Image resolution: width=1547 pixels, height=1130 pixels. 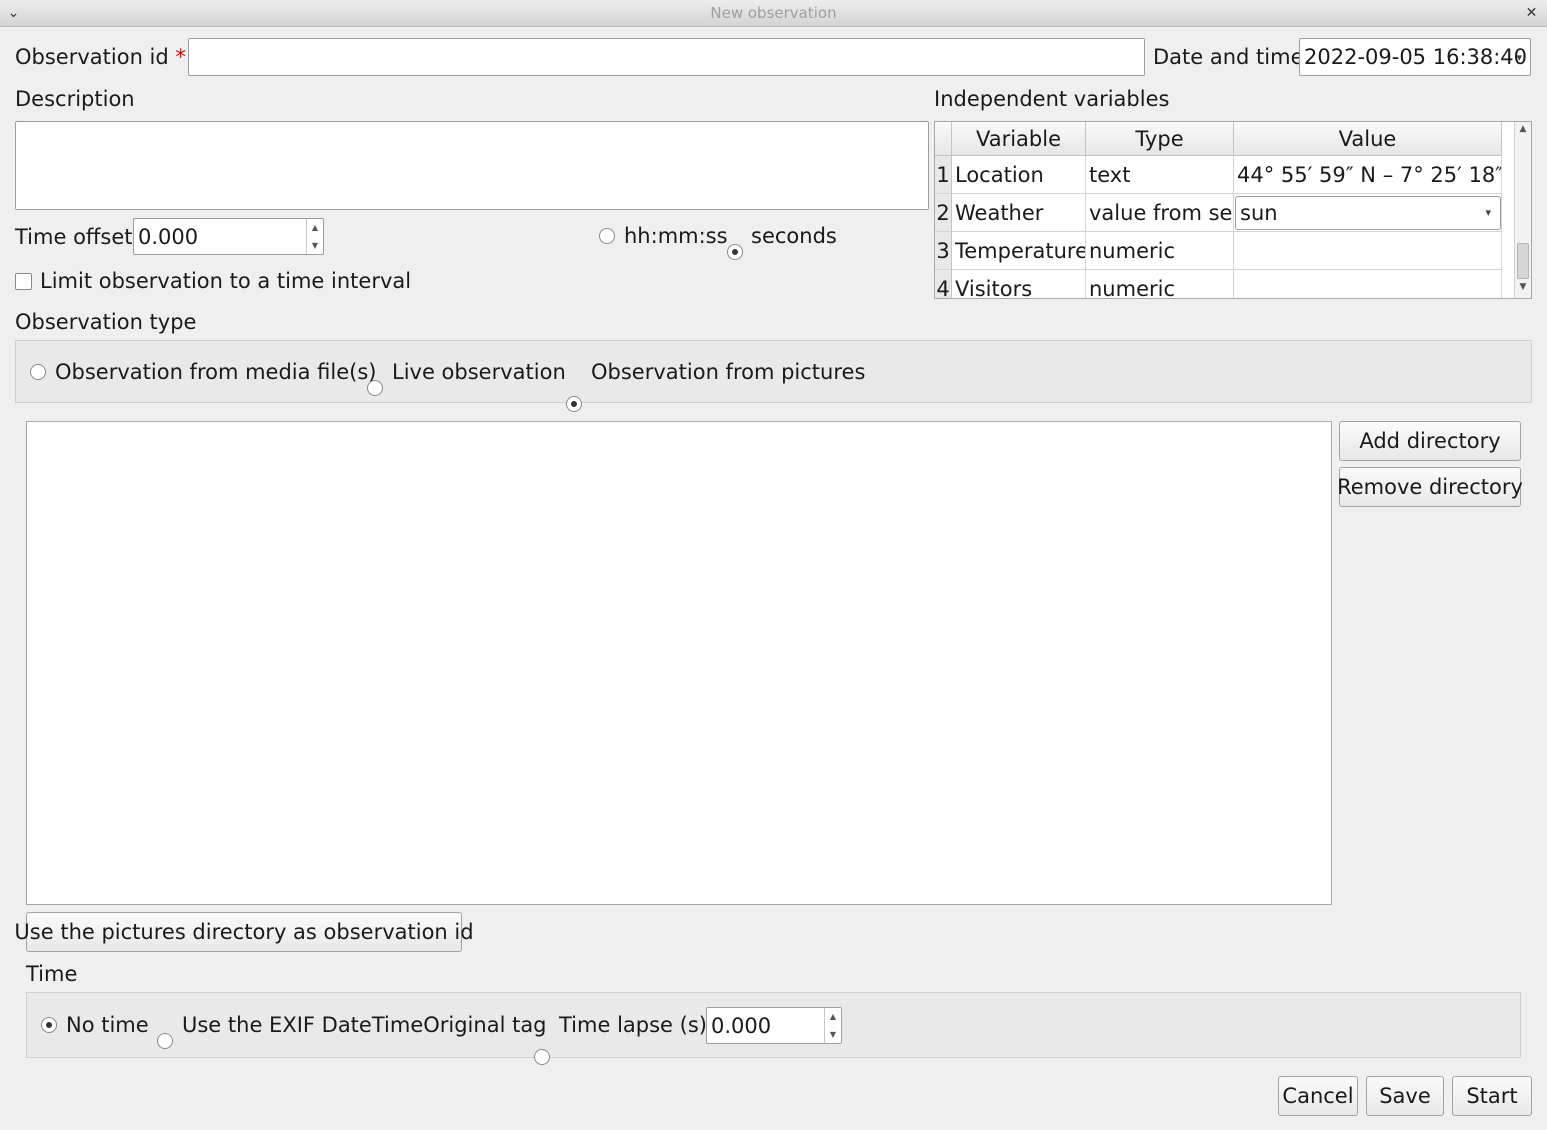 I want to click on row-number: 2, so click(x=943, y=213).